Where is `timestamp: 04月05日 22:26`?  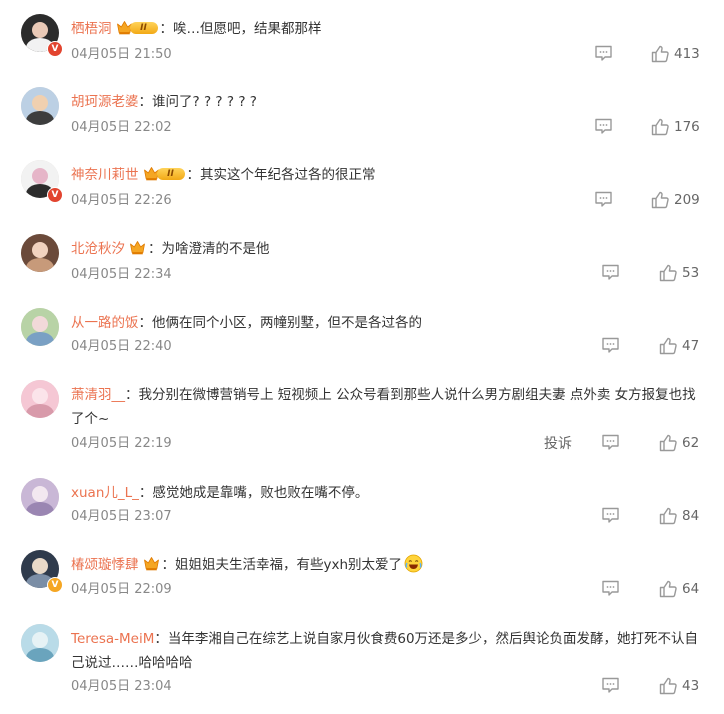 timestamp: 04月05日 22:26 is located at coordinates (121, 200).